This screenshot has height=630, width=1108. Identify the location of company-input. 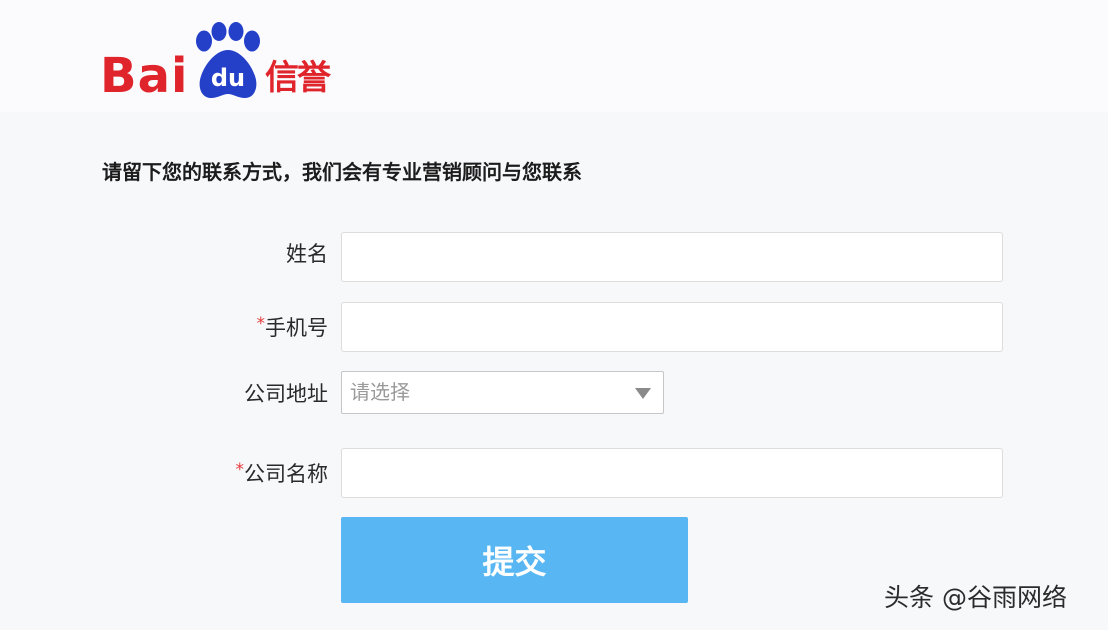
(672, 473).